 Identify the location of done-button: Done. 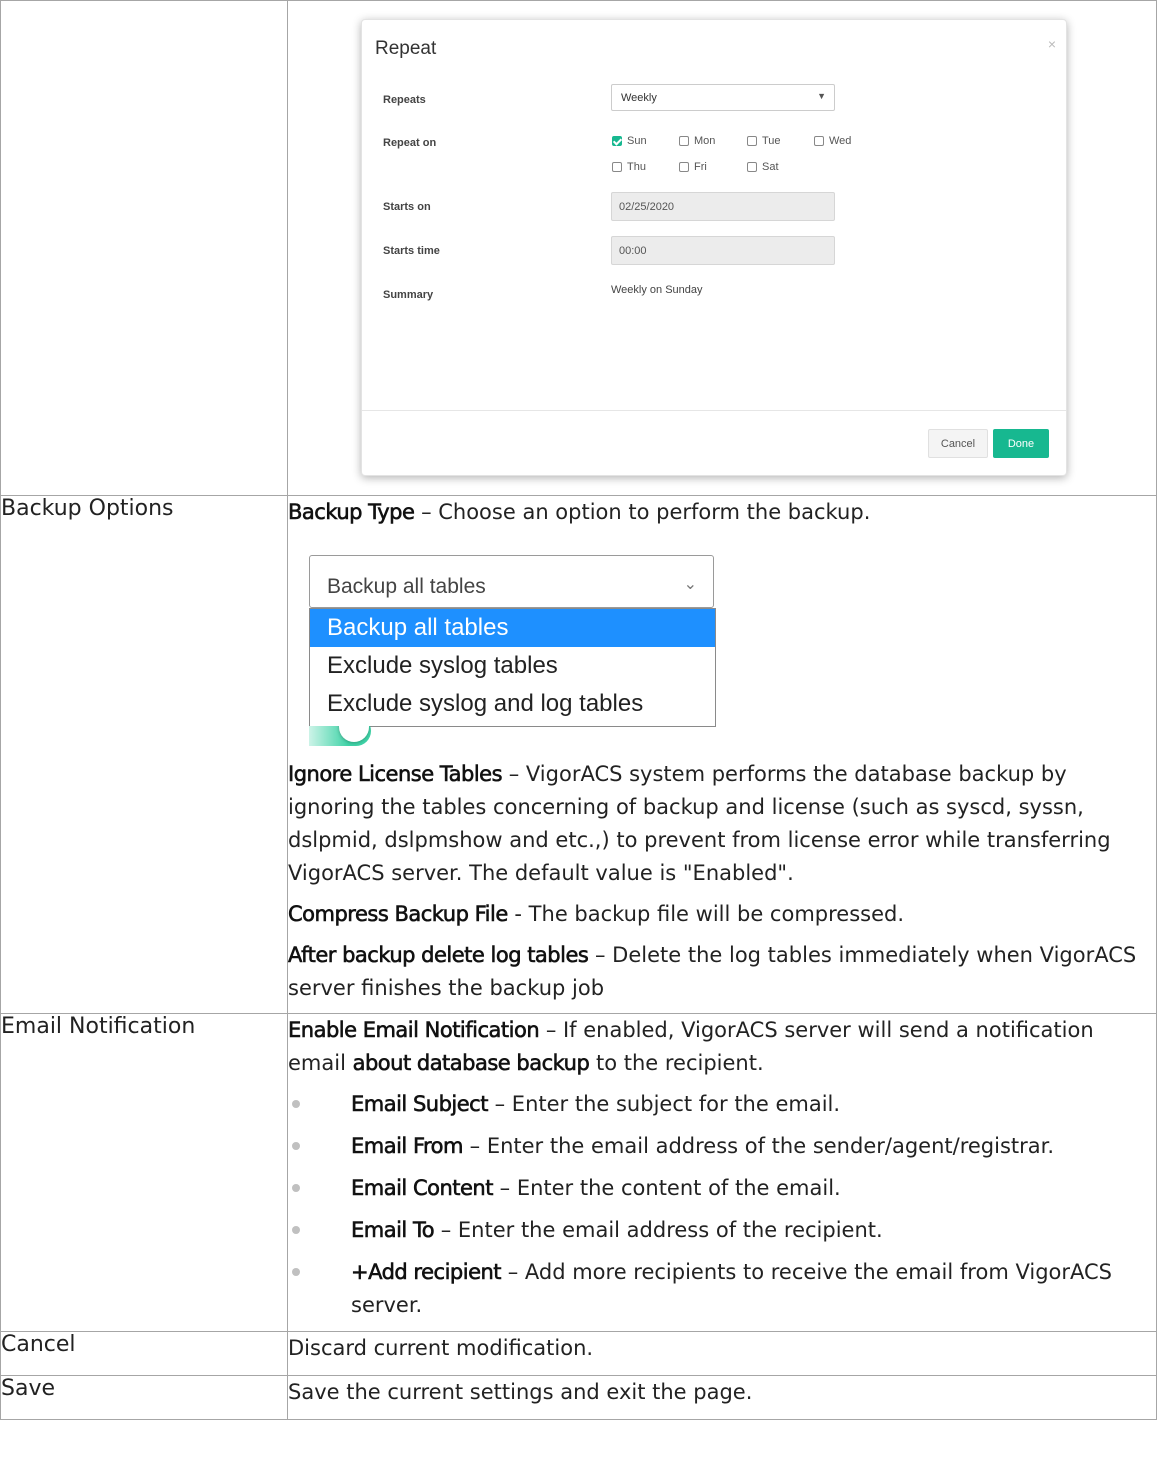
(1021, 443).